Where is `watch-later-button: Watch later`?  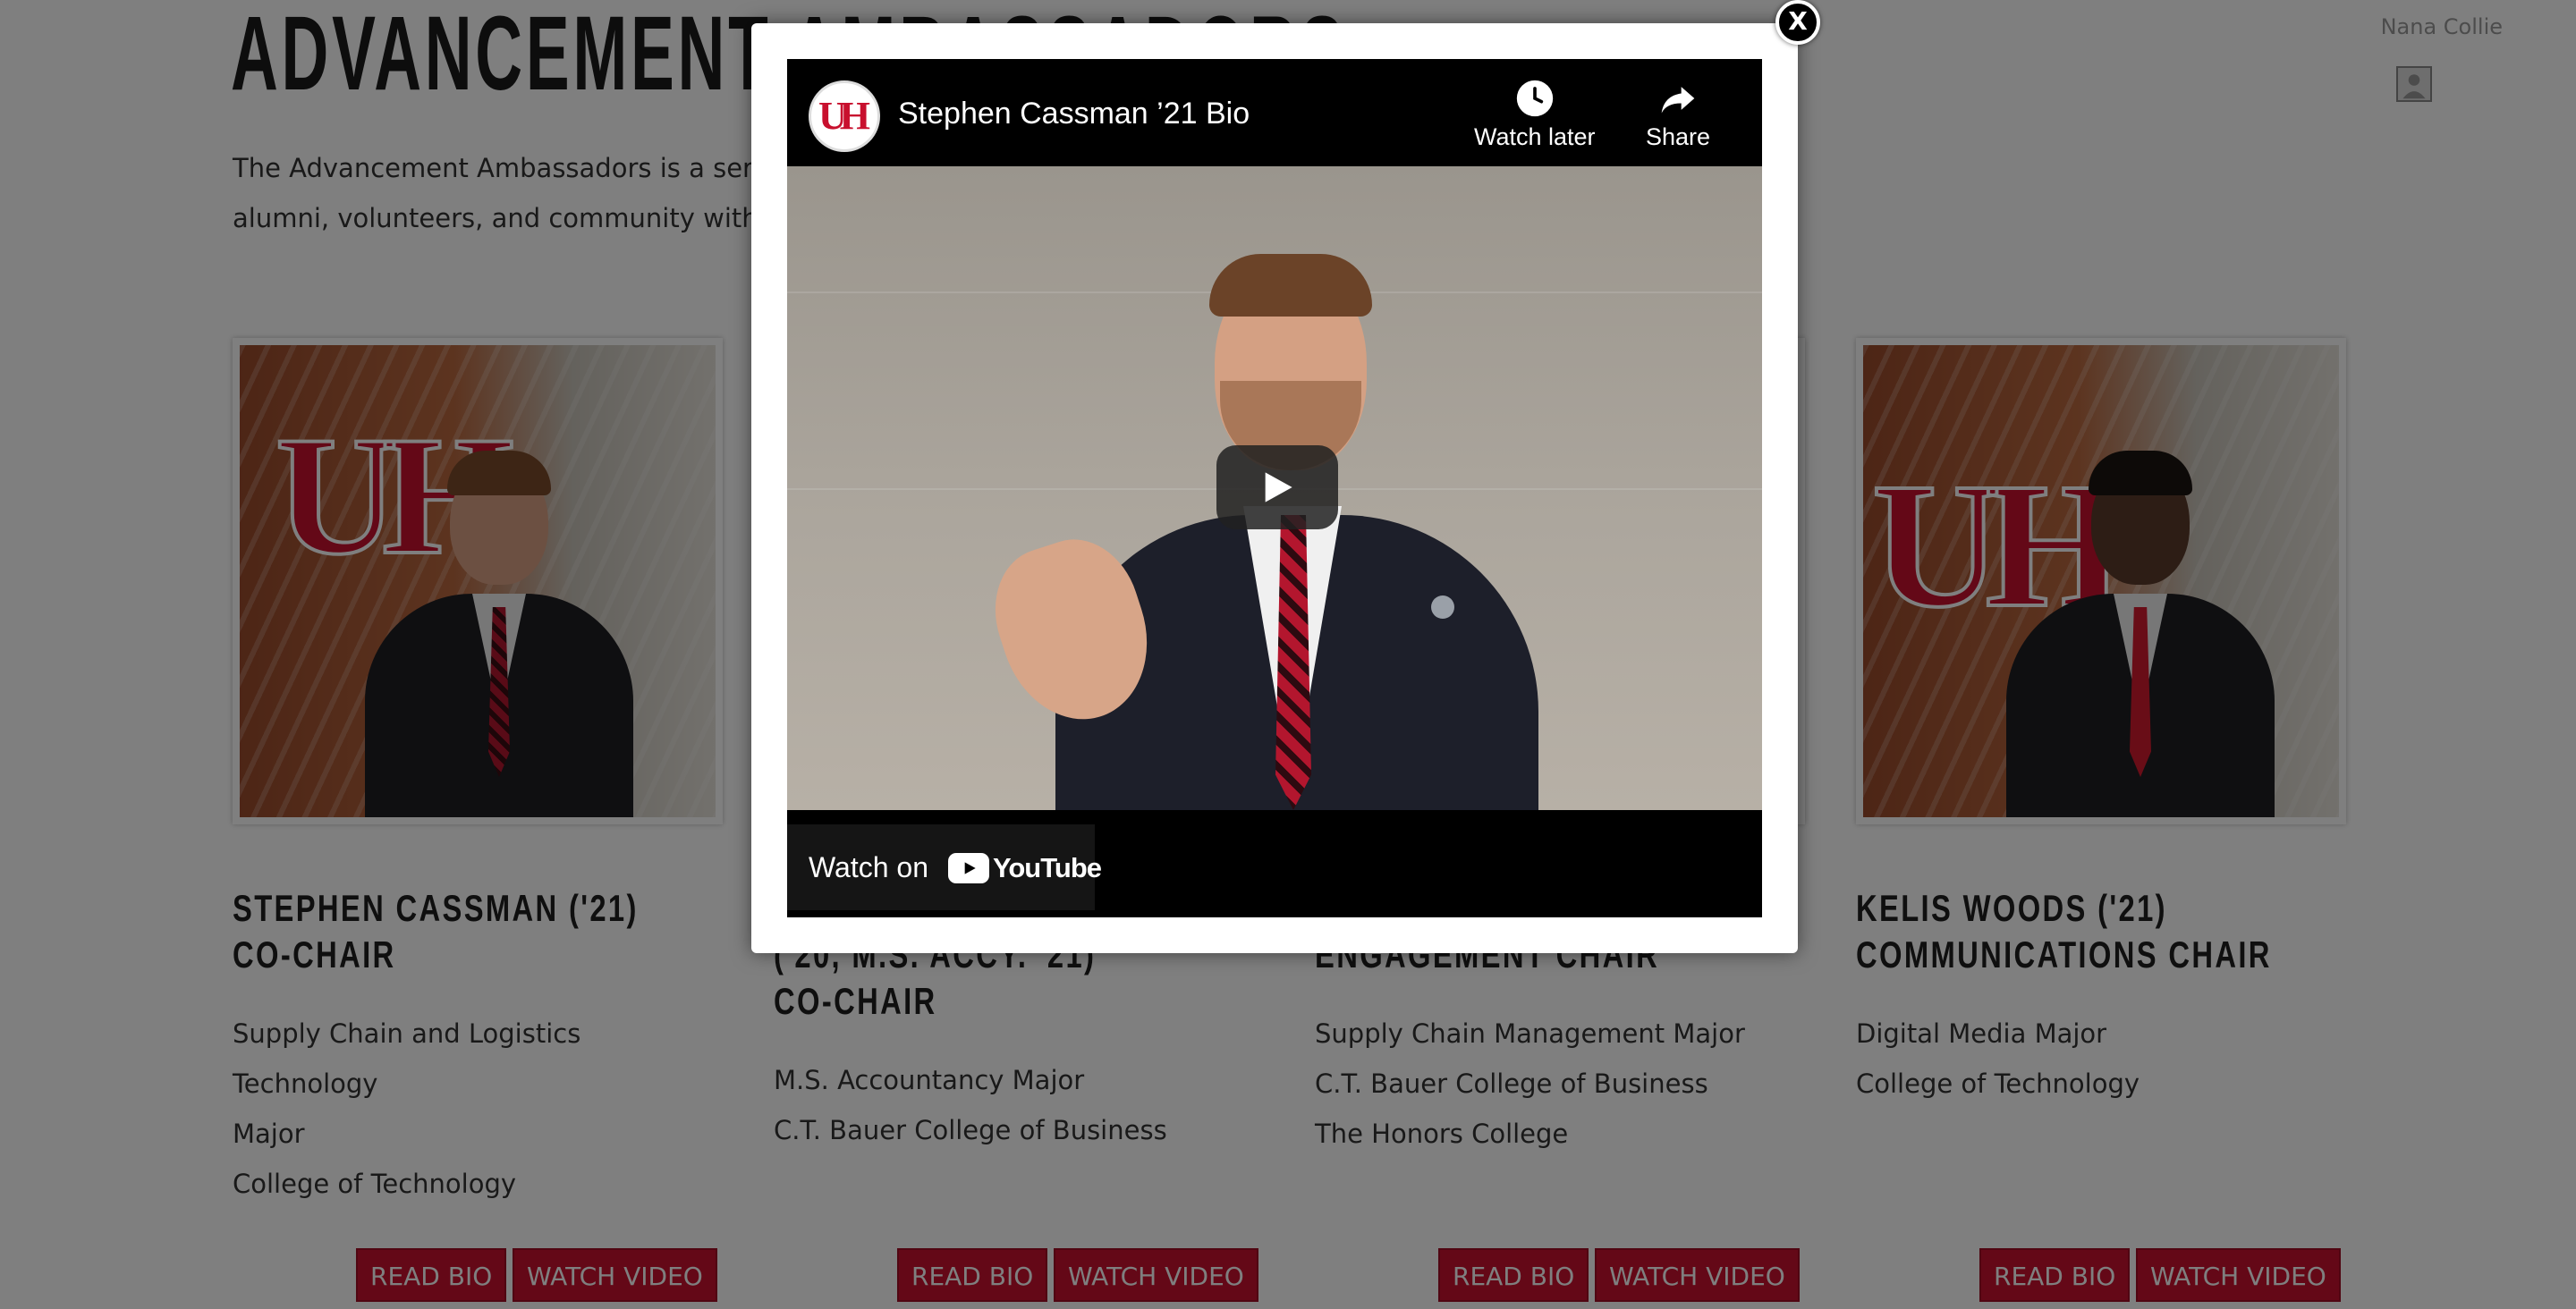 watch-later-button: Watch later is located at coordinates (1535, 115).